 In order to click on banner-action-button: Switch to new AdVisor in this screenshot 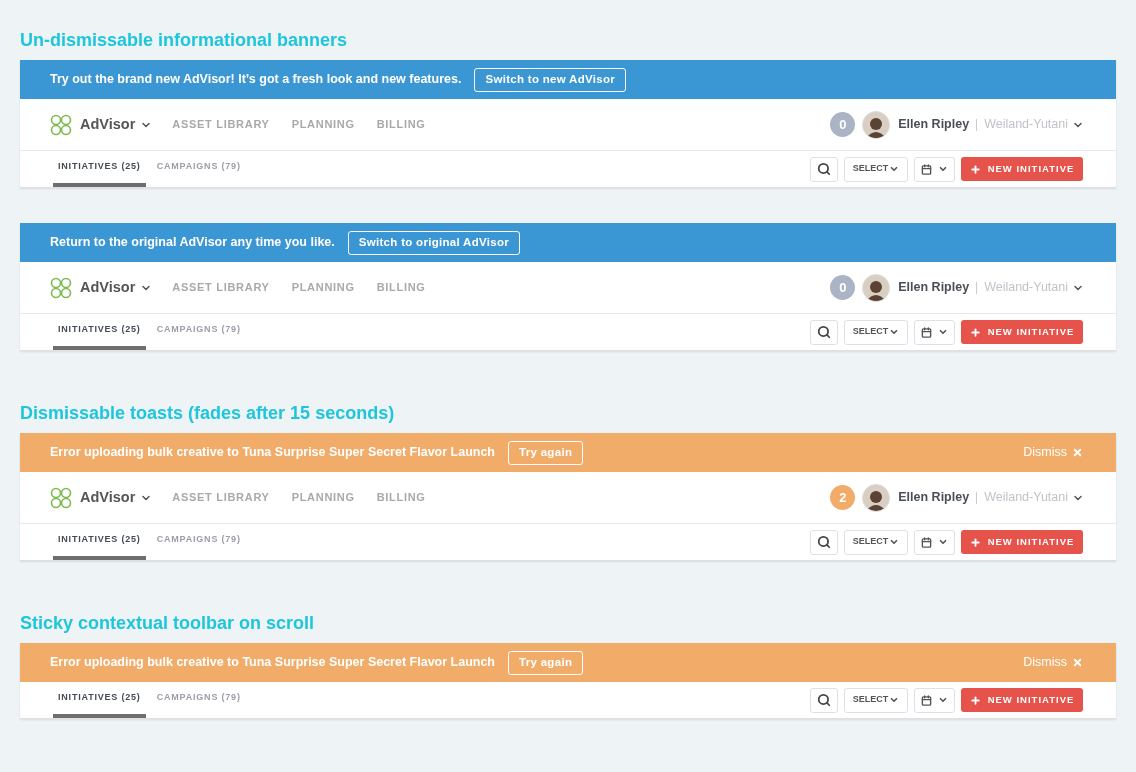, I will do `click(550, 79)`.